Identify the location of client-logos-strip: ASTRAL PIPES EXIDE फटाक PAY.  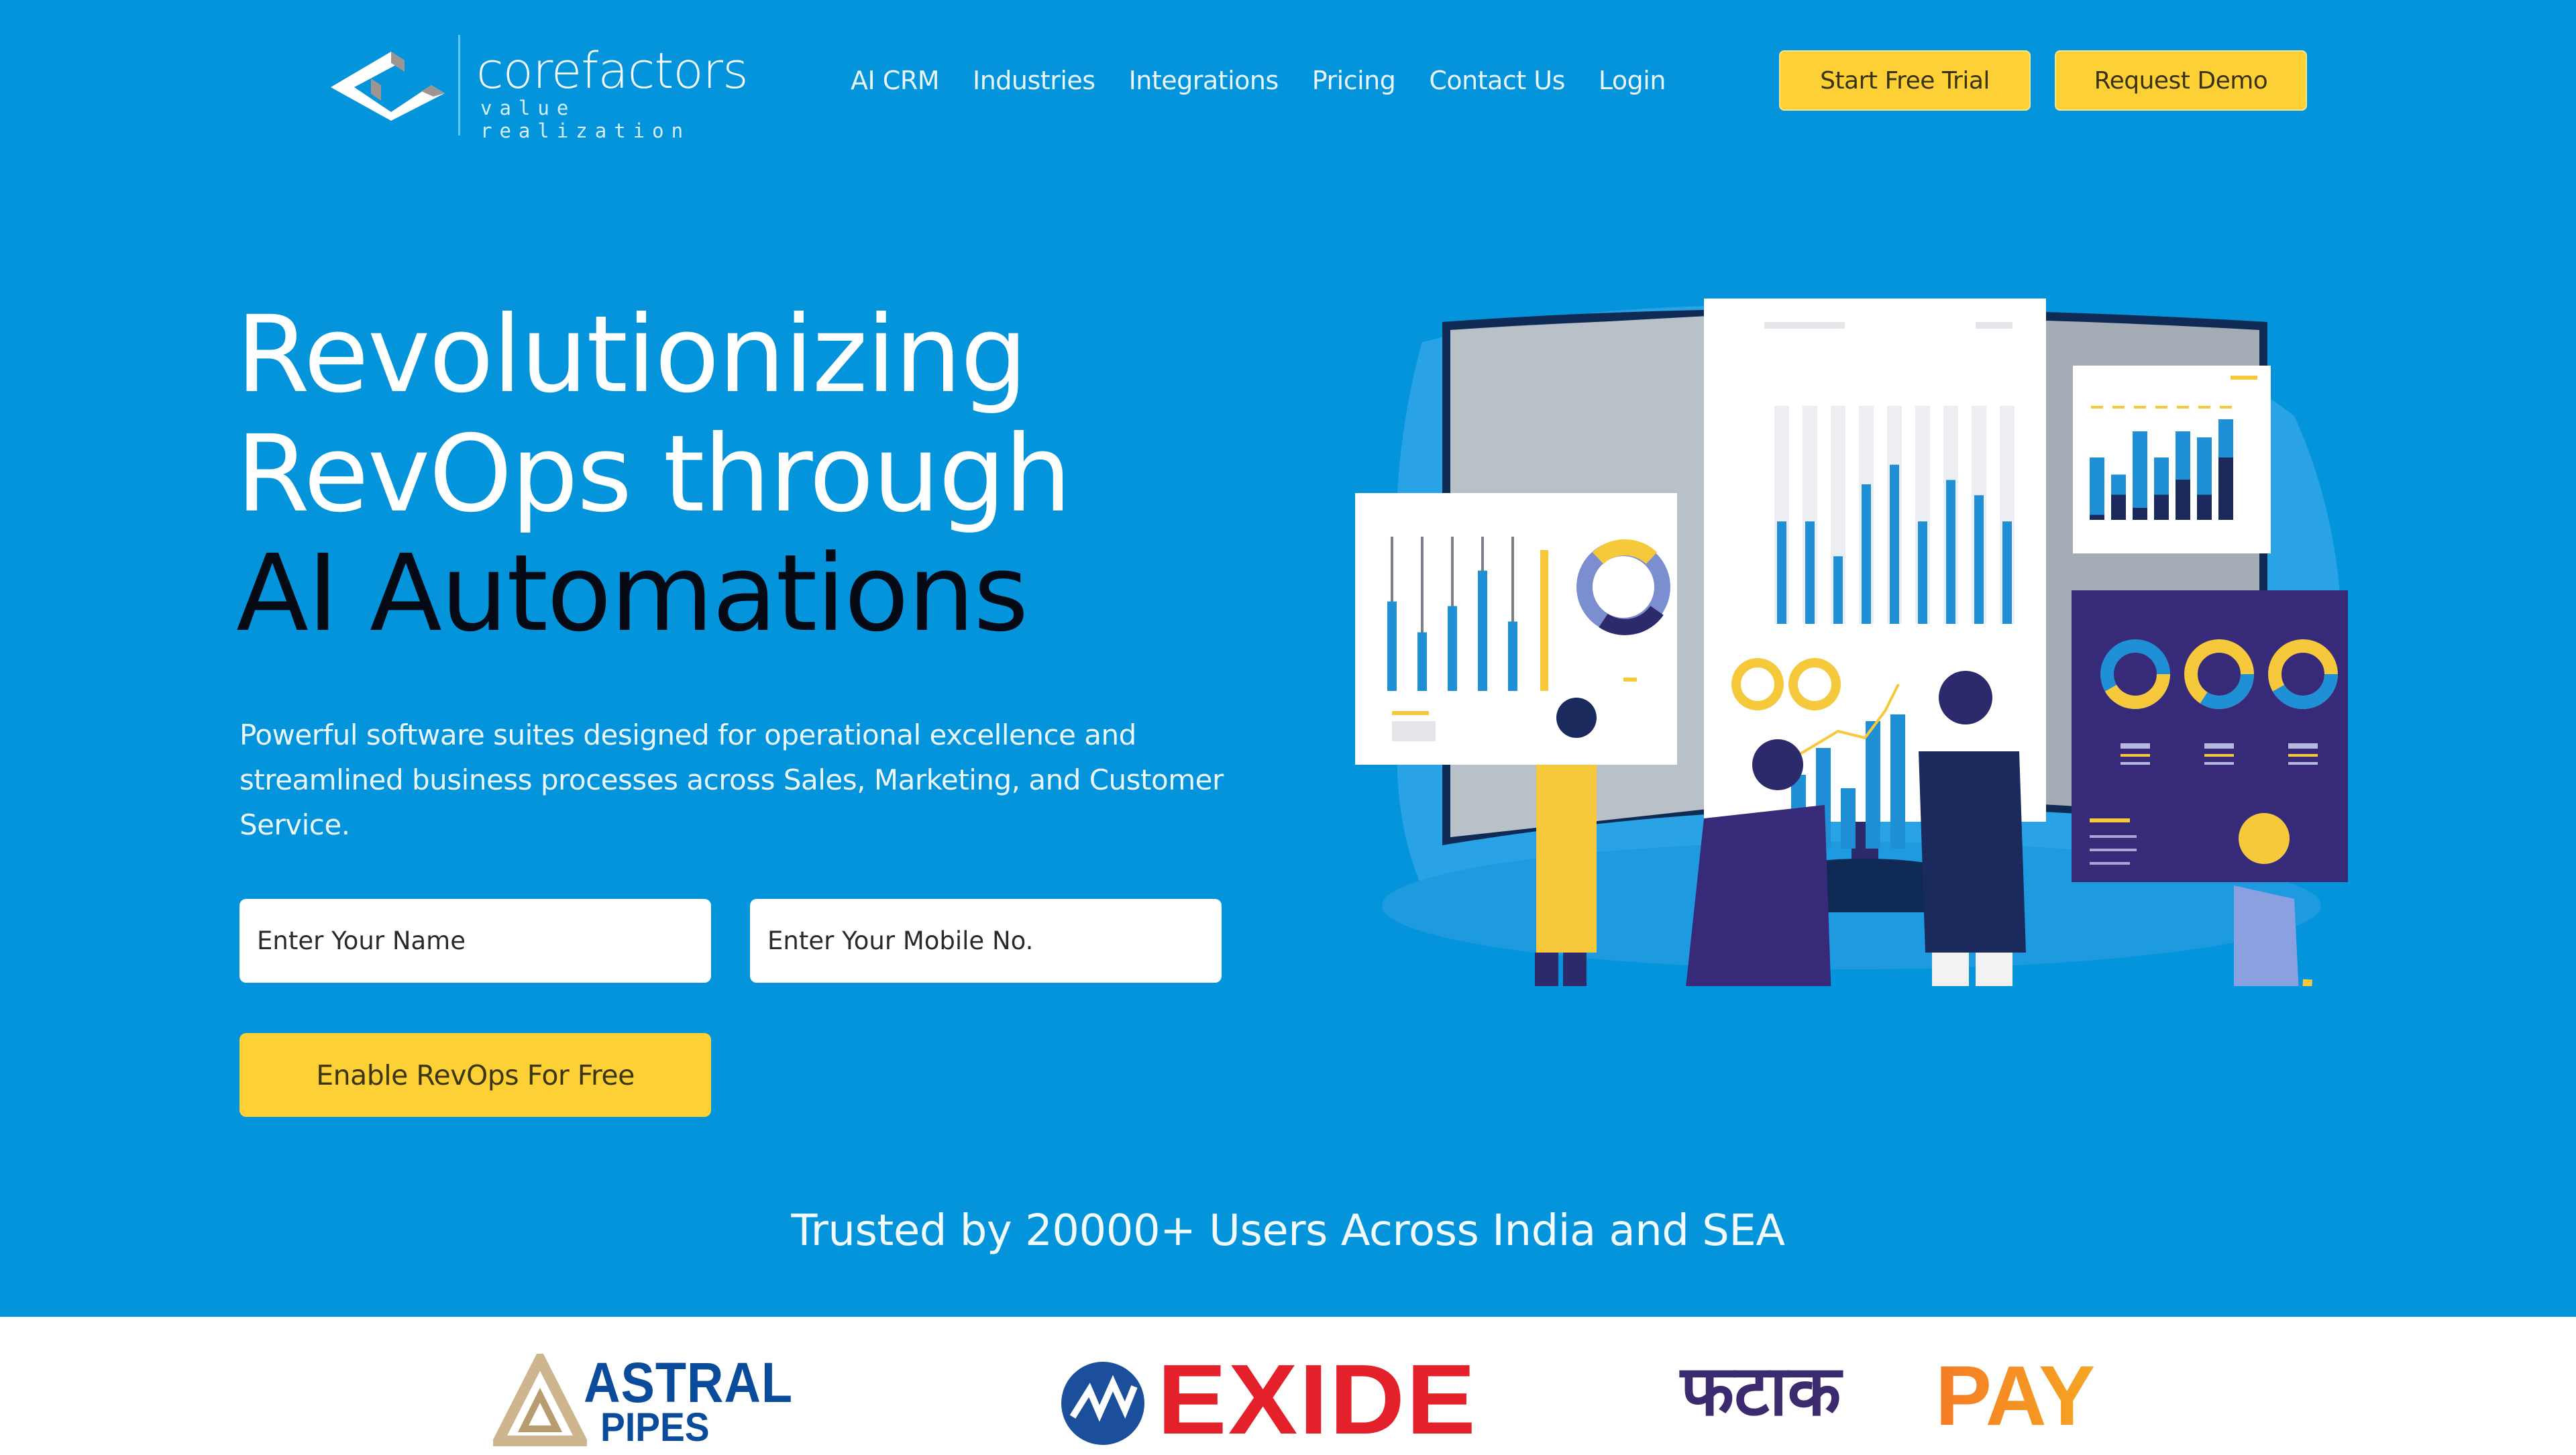
(1288, 1384).